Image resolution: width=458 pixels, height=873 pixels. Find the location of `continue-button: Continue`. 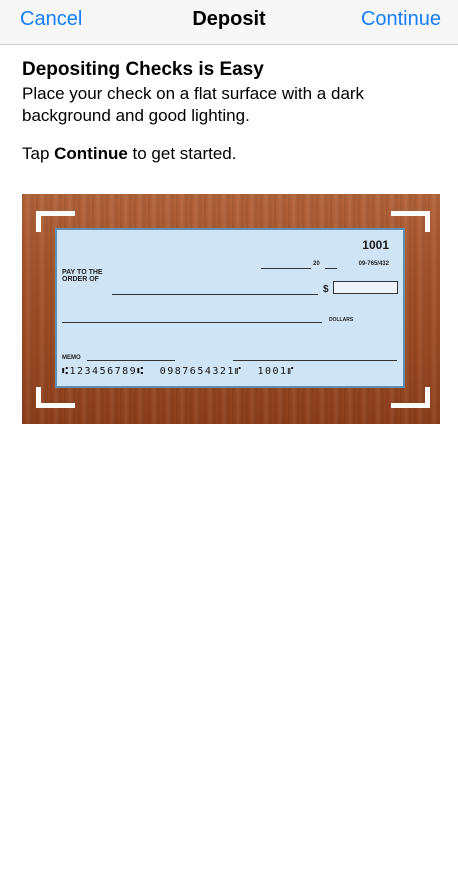

continue-button: Continue is located at coordinates (401, 19).